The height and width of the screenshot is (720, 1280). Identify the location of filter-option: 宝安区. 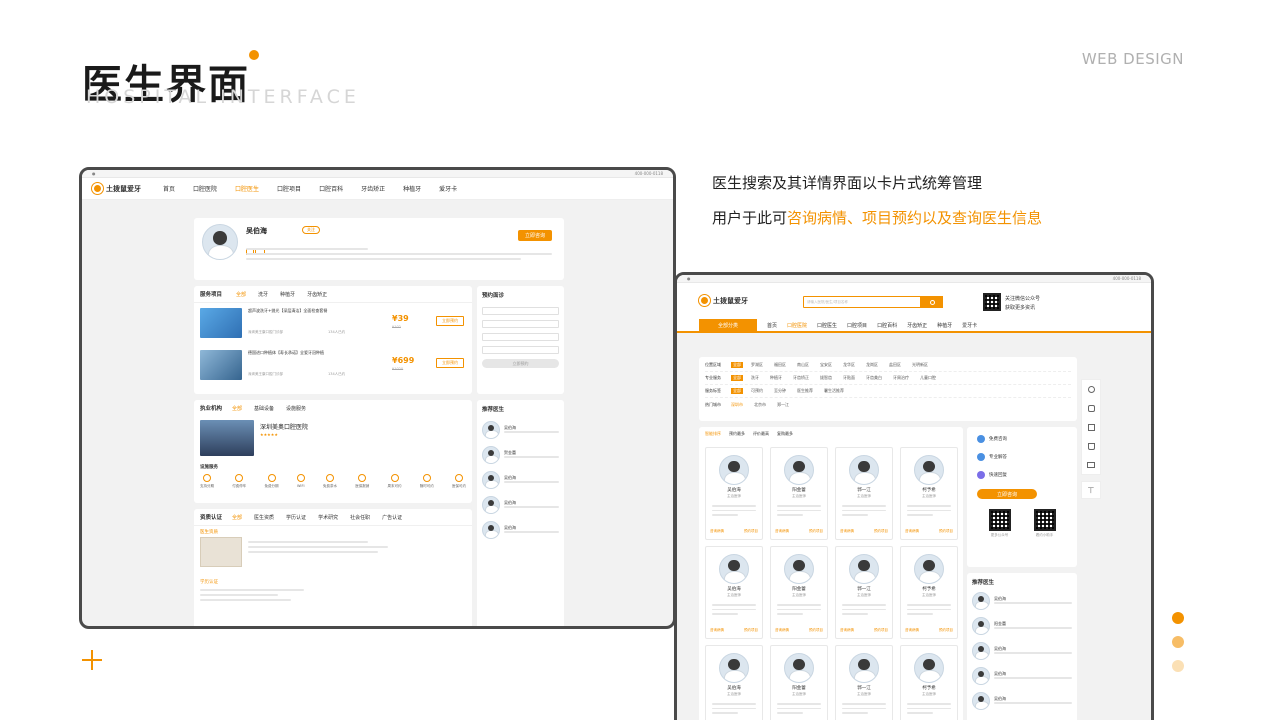
(826, 365).